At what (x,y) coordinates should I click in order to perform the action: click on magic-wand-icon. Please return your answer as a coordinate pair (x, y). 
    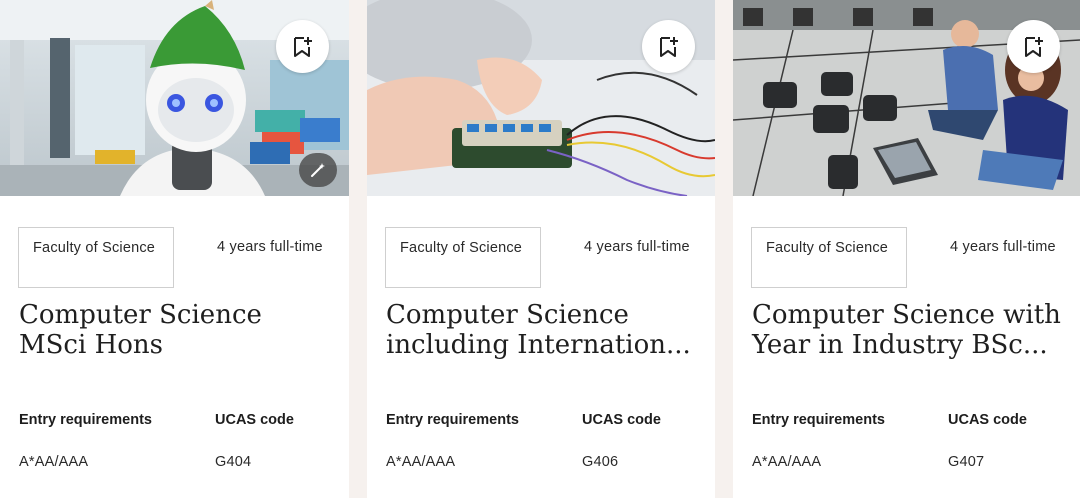
    Looking at the image, I should click on (318, 170).